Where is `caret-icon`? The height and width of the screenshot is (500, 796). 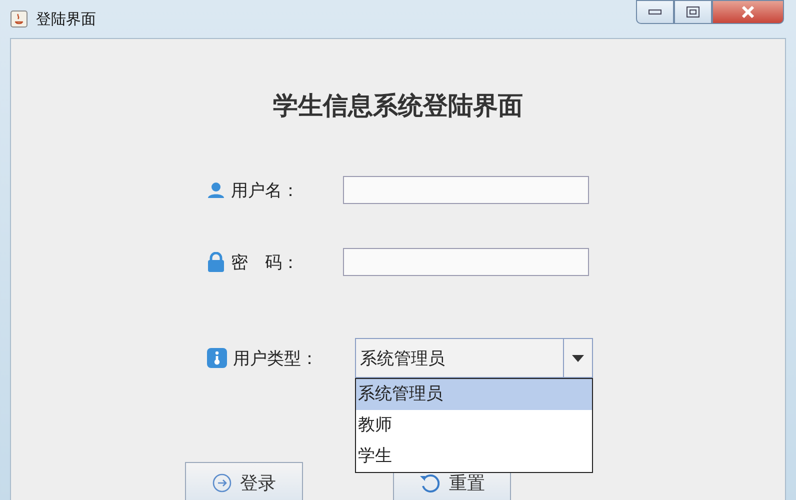
caret-icon is located at coordinates (578, 358).